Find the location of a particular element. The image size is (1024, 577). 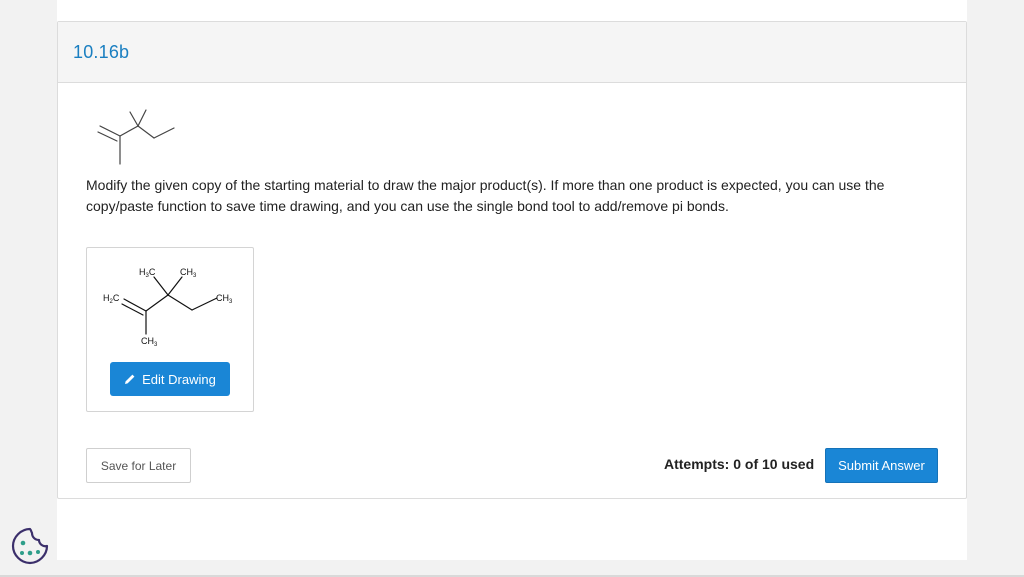

cookie-icon is located at coordinates (30, 546).